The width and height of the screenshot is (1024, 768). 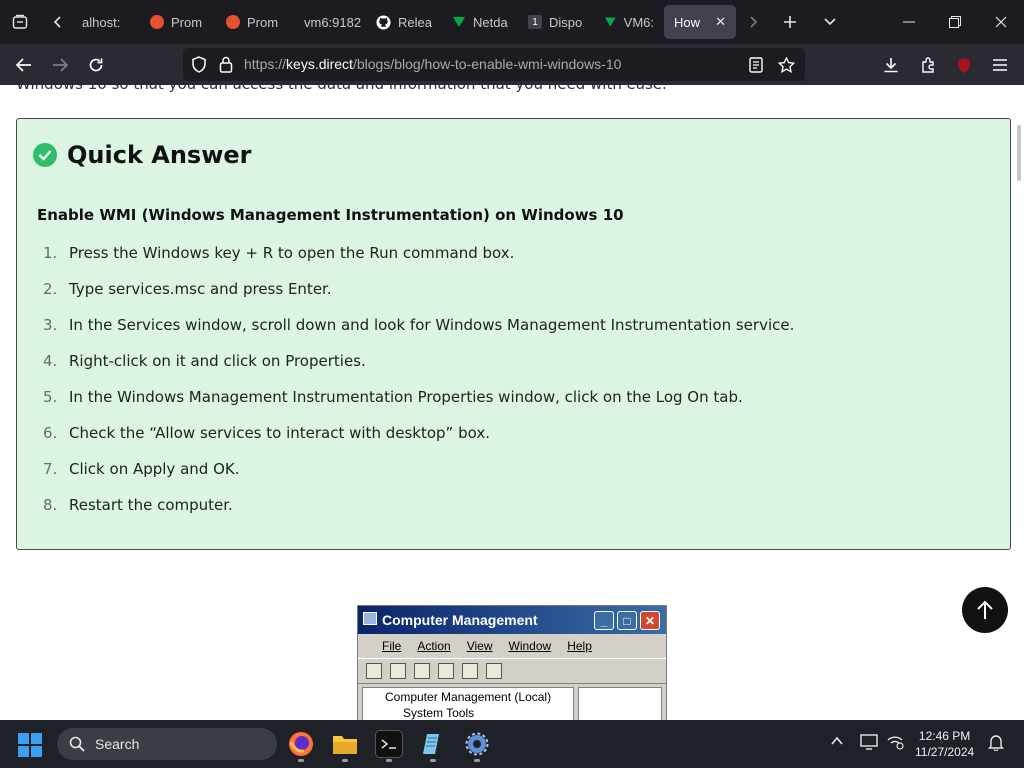 I want to click on tab-dispo: 1 Dispo, so click(x=556, y=22).